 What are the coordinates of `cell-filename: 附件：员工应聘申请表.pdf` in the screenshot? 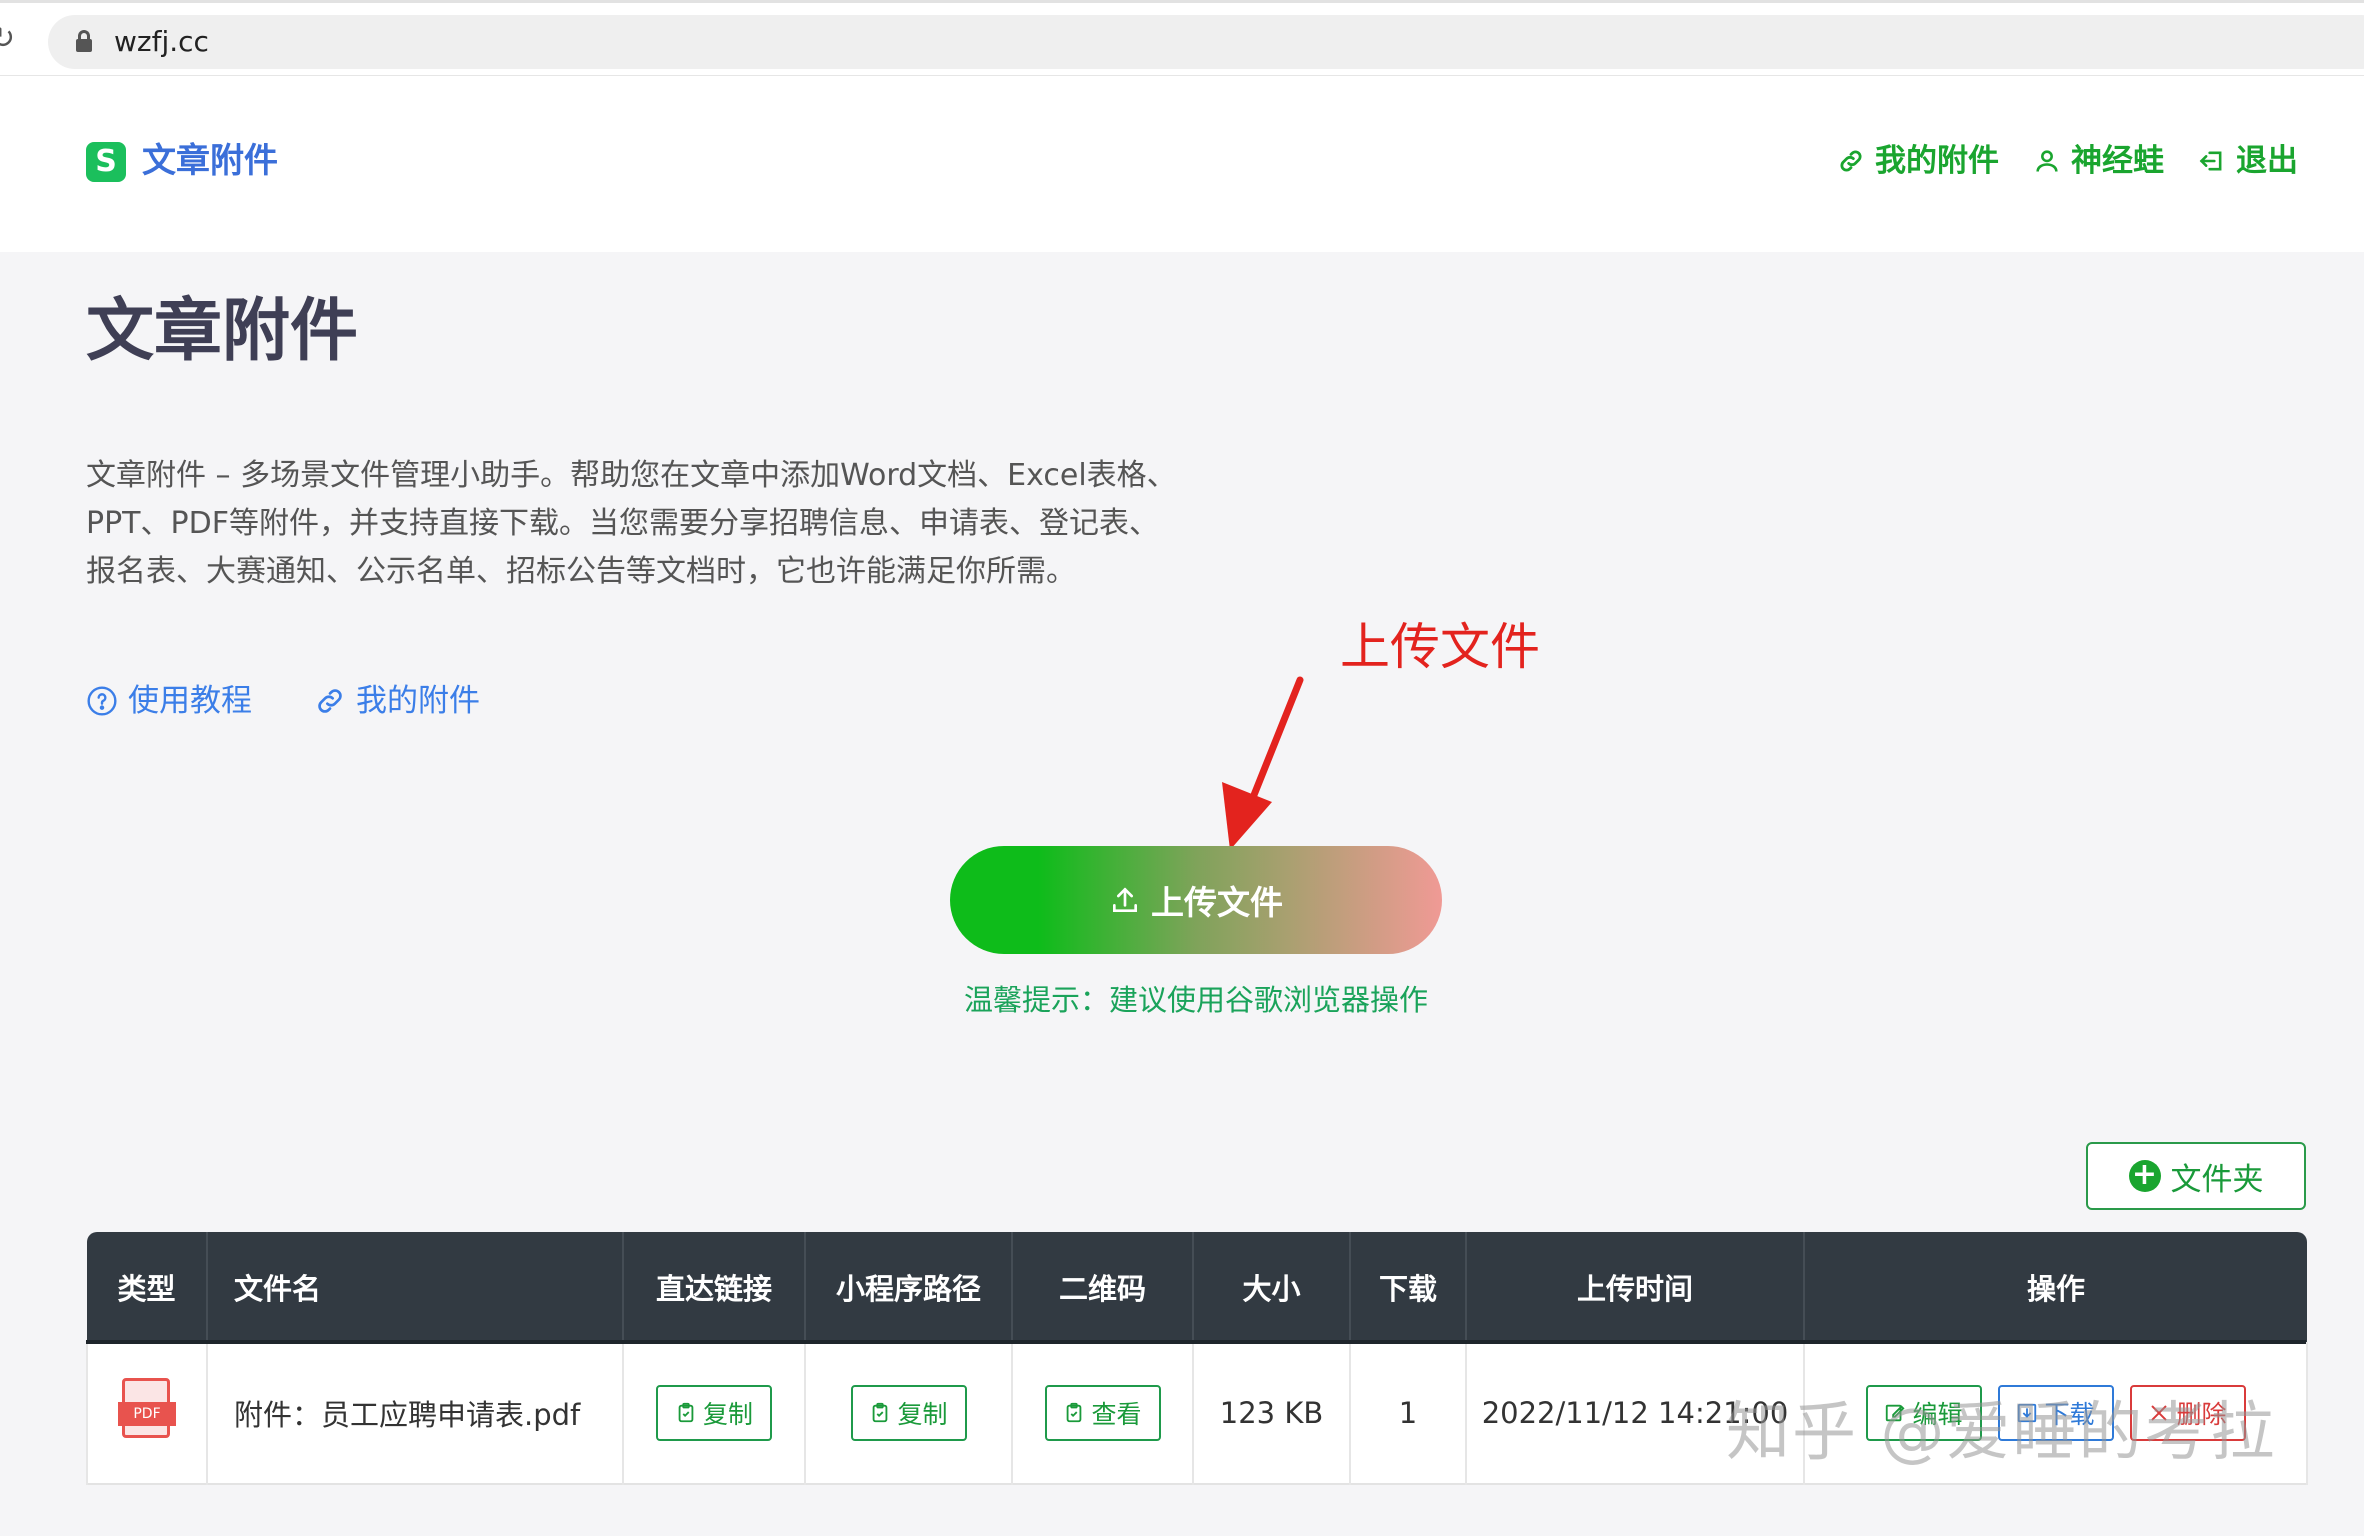 It's located at (415, 1413).